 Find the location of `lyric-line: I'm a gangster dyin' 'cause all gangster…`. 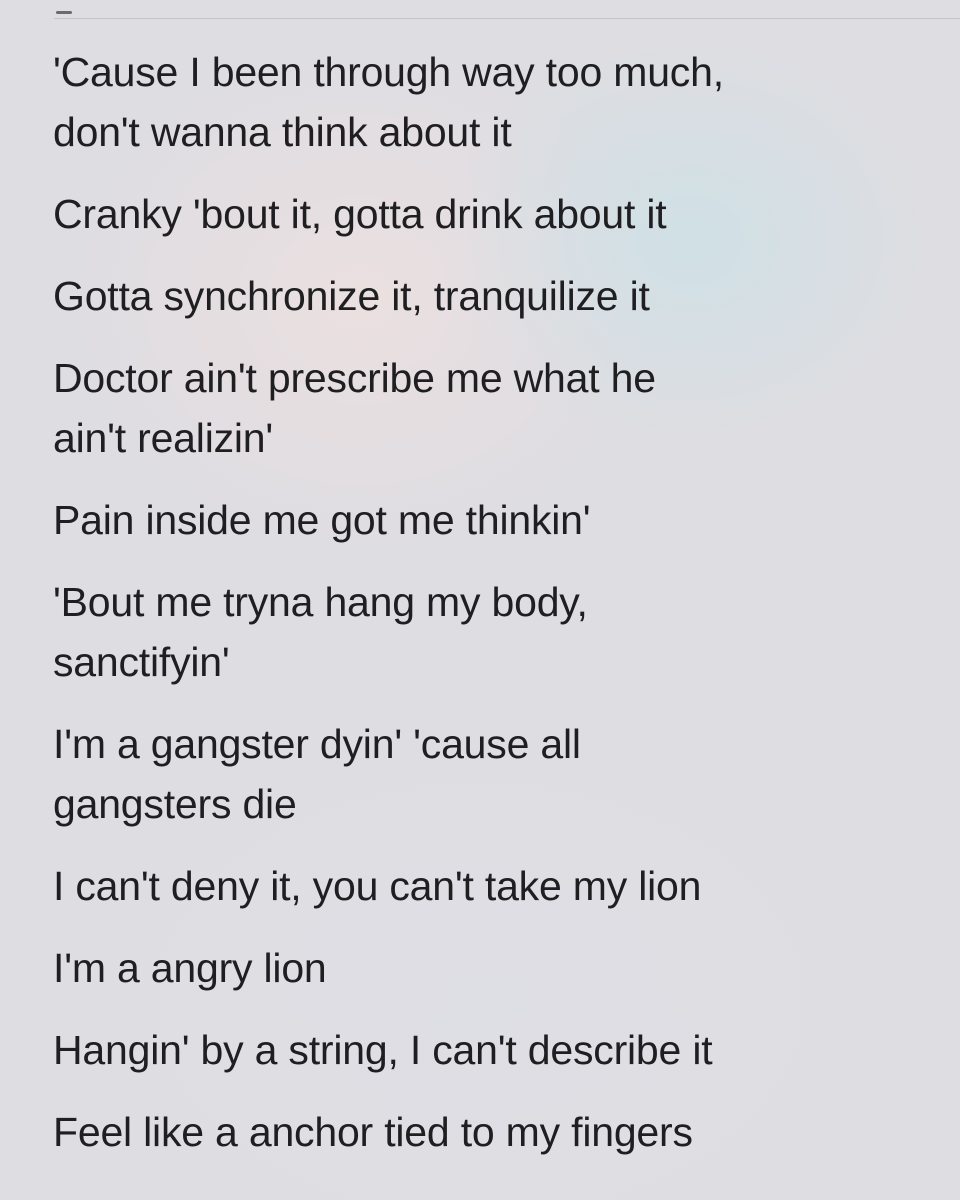

lyric-line: I'm a gangster dyin' 'cause all gangster… is located at coordinates (317, 774).